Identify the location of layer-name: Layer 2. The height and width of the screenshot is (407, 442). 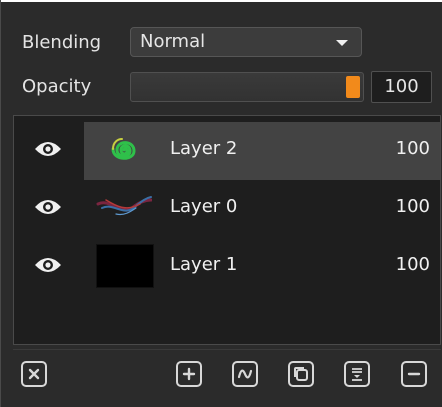
(204, 148).